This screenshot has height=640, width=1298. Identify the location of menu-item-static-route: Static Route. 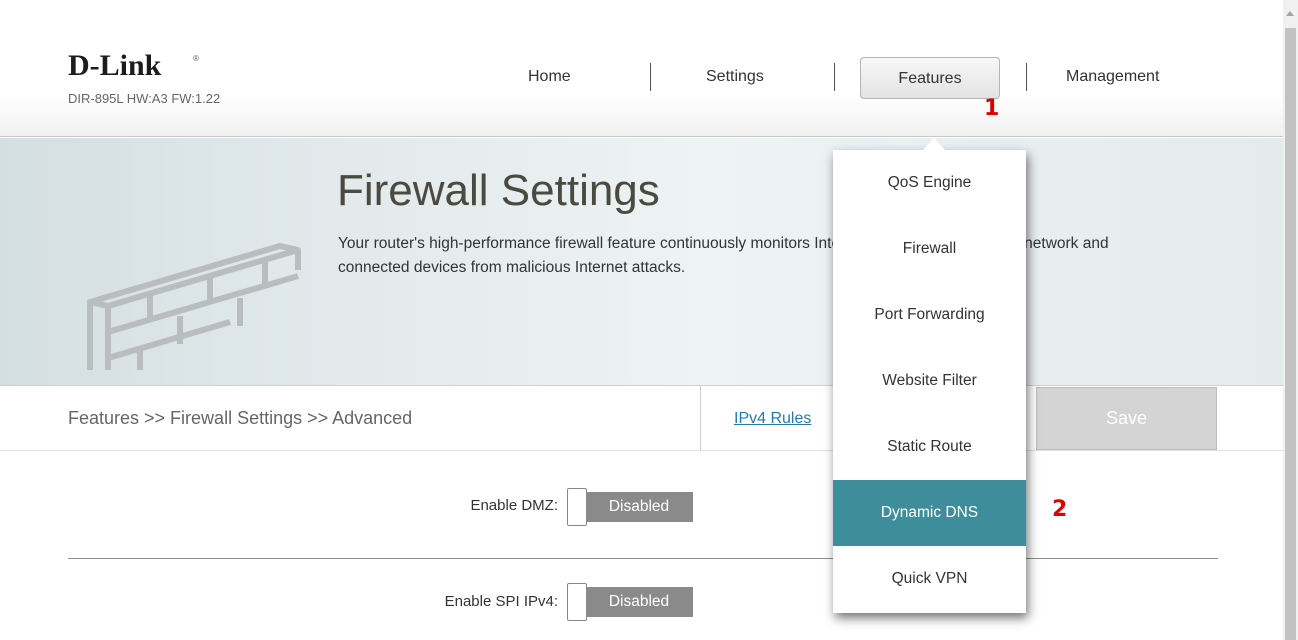
(929, 447).